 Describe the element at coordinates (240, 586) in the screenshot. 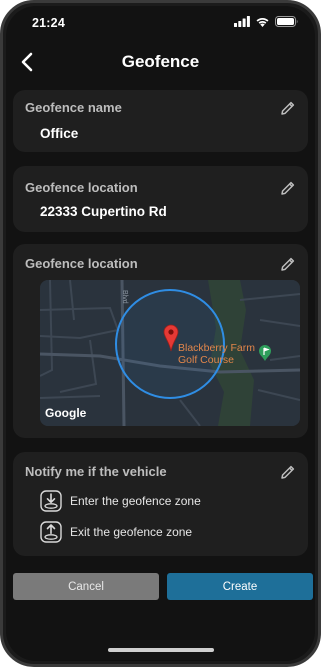

I see `create-button: Create` at that location.